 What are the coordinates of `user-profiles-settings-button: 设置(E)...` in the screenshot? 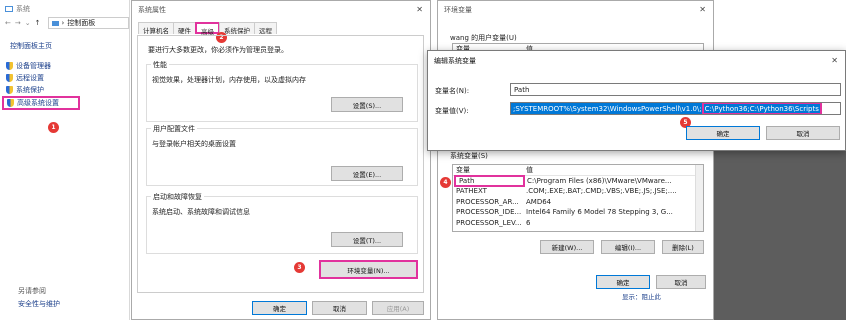 It's located at (367, 173).